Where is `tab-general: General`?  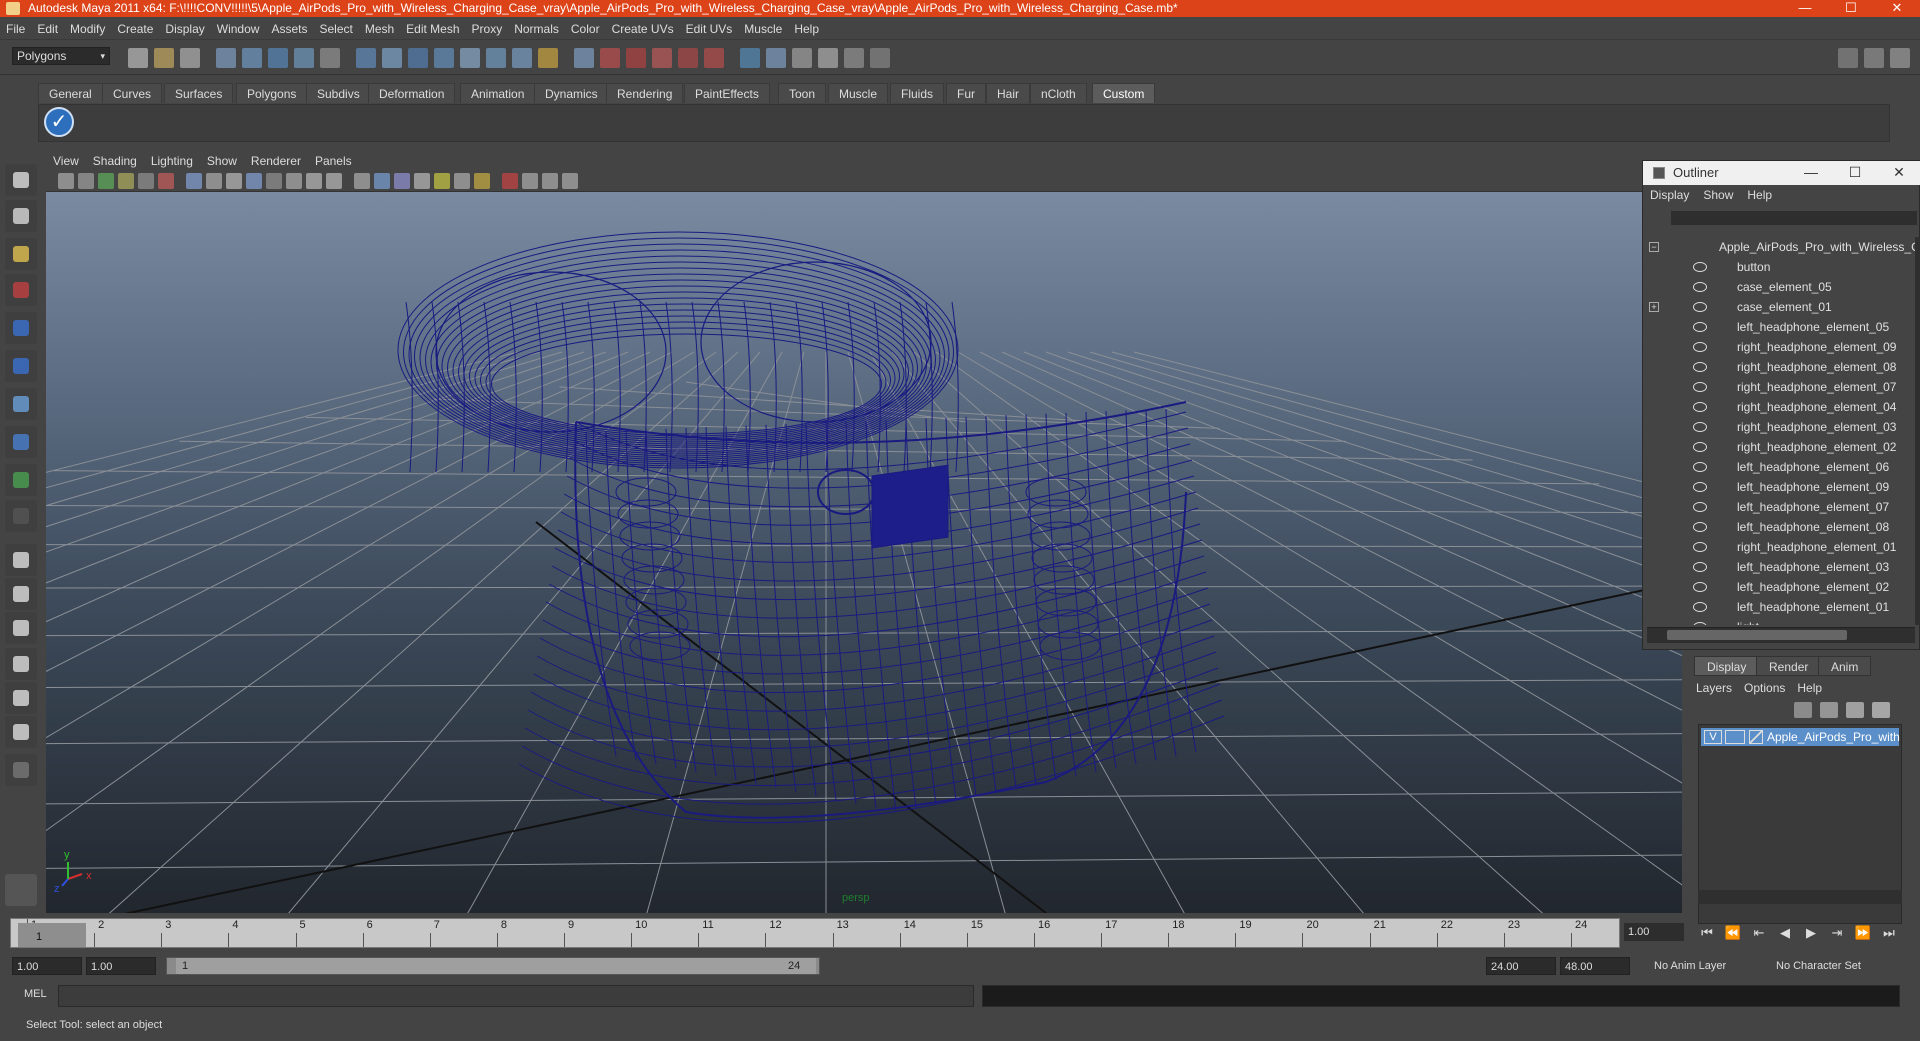
tab-general: General is located at coordinates (70, 93).